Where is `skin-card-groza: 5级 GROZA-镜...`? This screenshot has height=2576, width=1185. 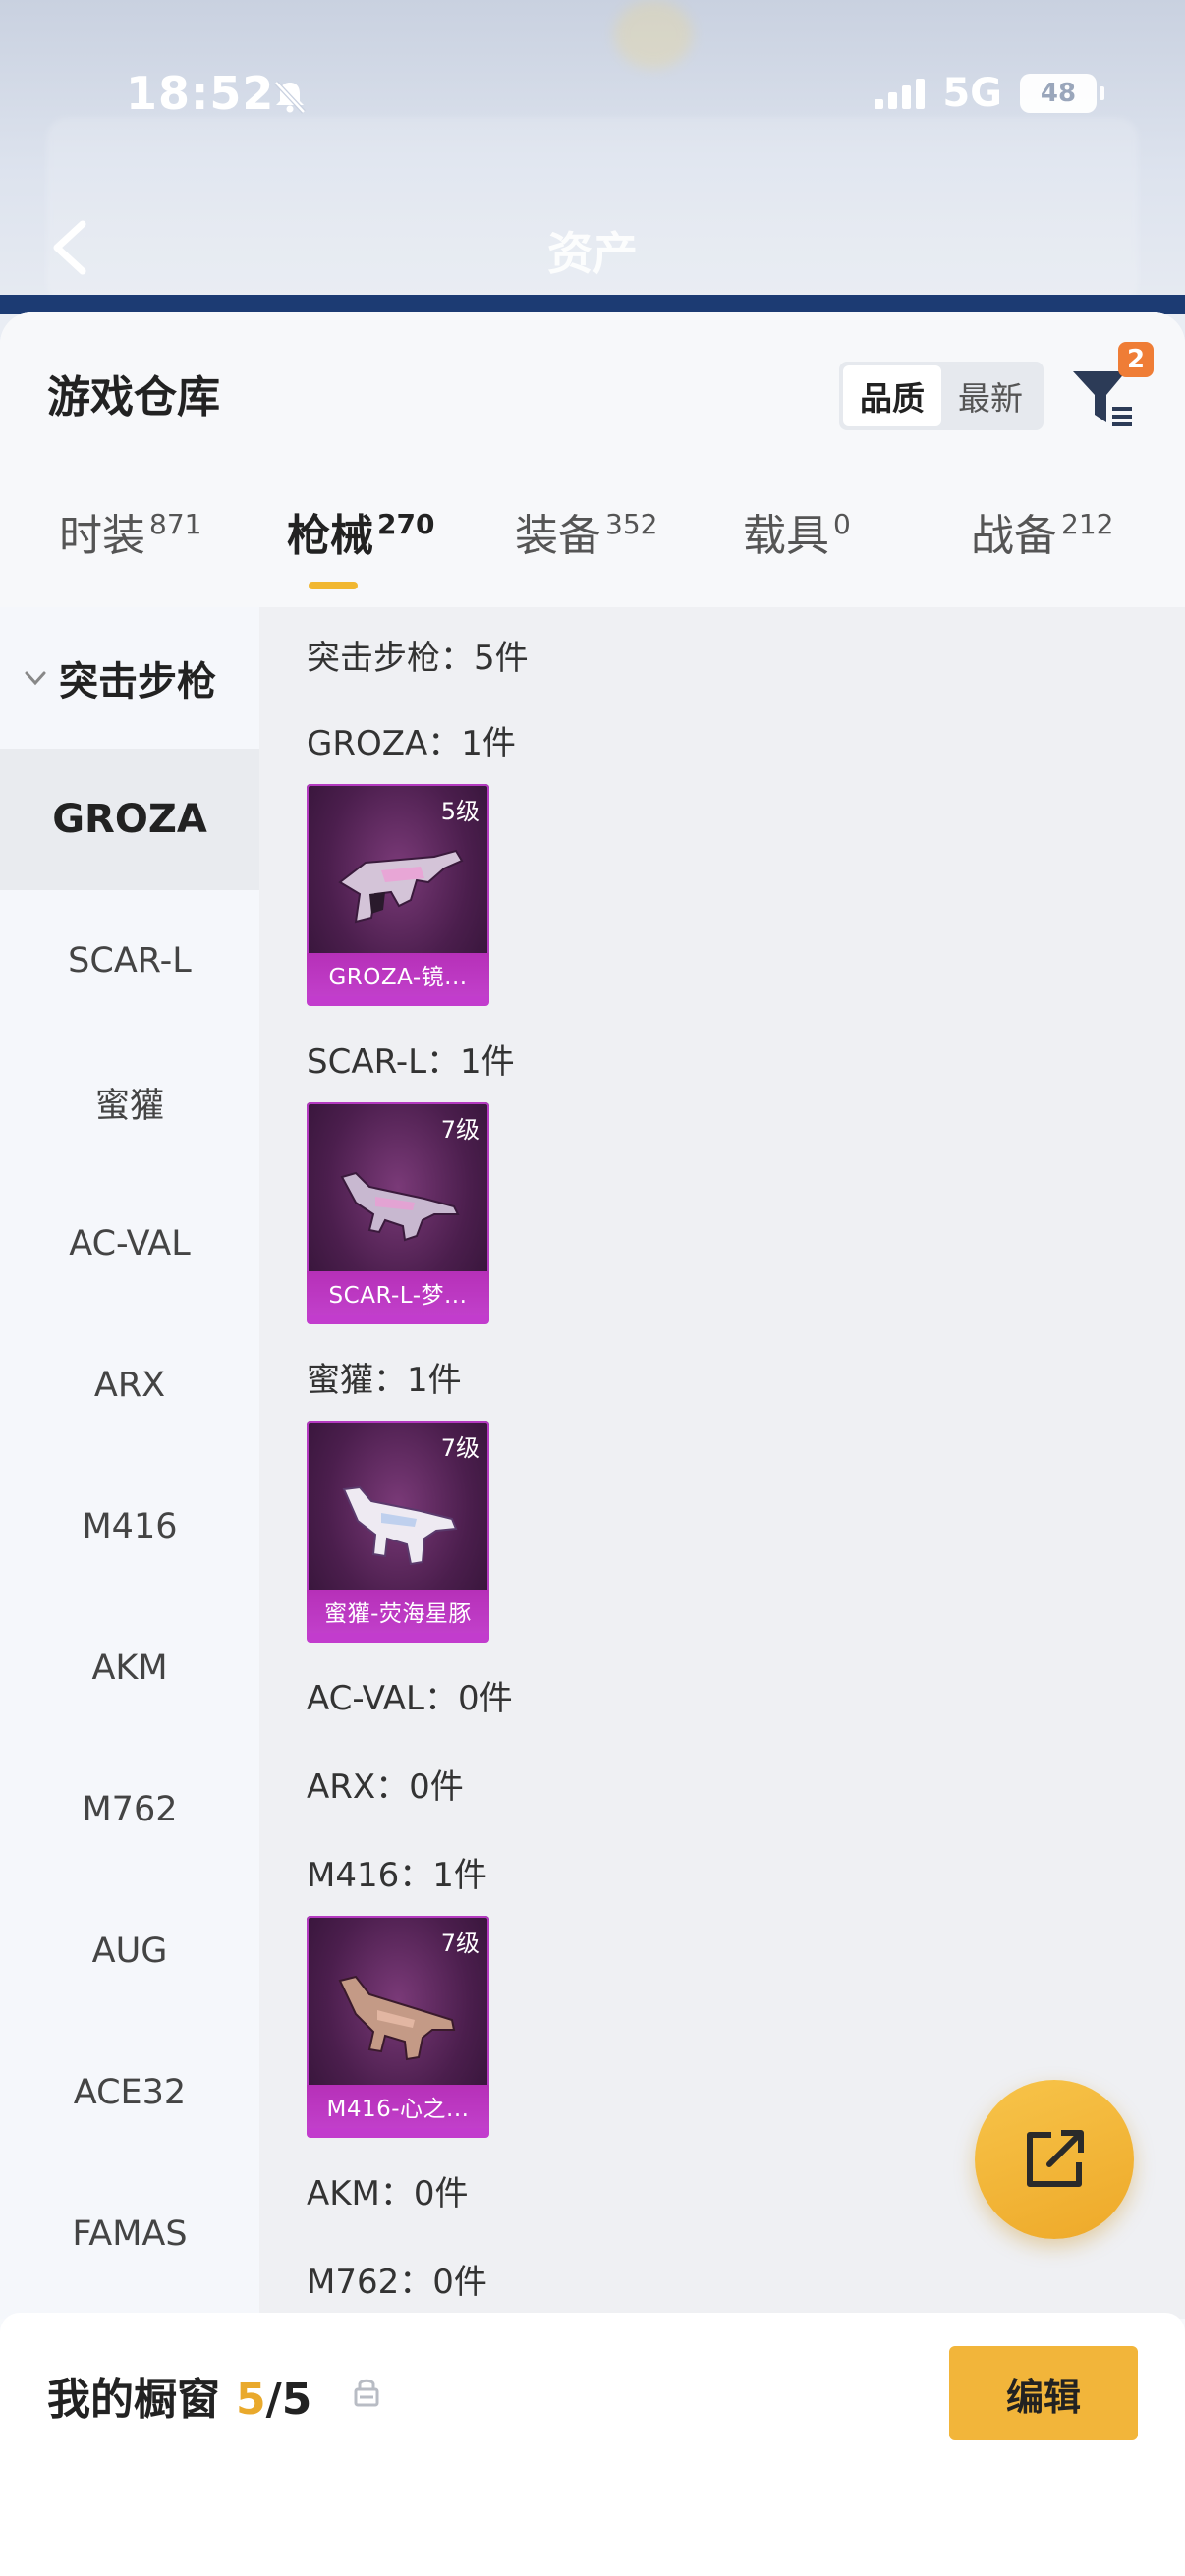
skin-card-groza: 5级 GROZA-镜... is located at coordinates (398, 895).